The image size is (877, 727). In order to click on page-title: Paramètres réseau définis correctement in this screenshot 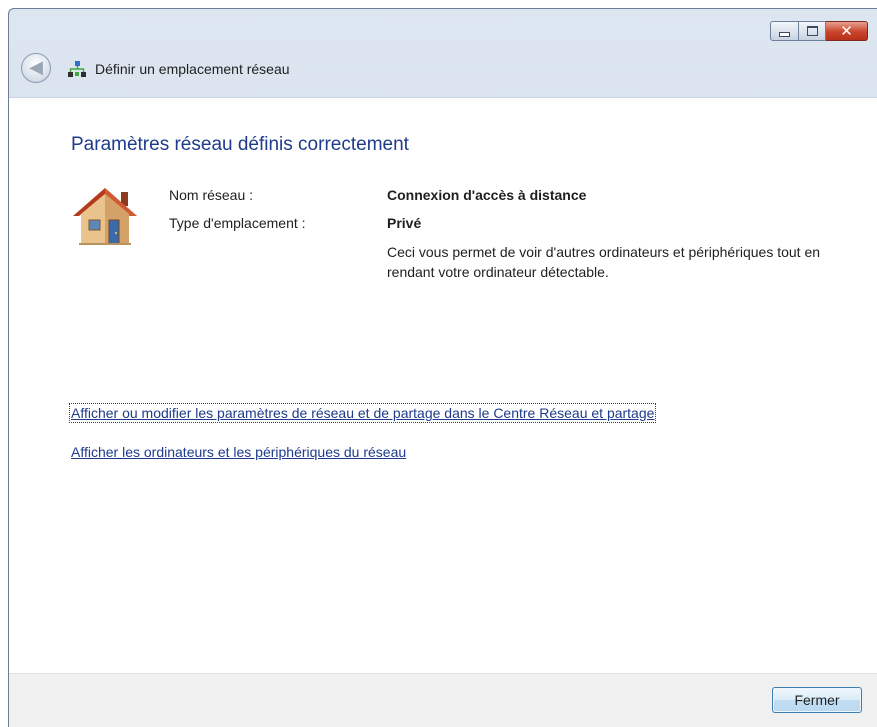, I will do `click(240, 144)`.